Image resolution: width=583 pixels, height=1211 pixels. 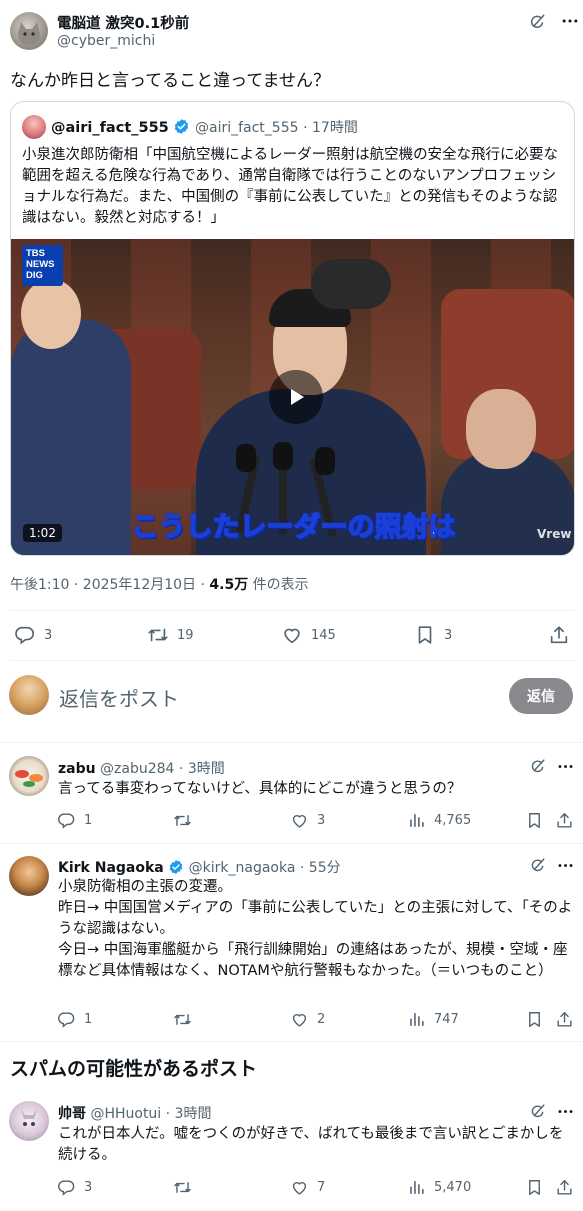 What do you see at coordinates (247, 128) in the screenshot?
I see `quote-author-handle: @airi_fact_555` at bounding box center [247, 128].